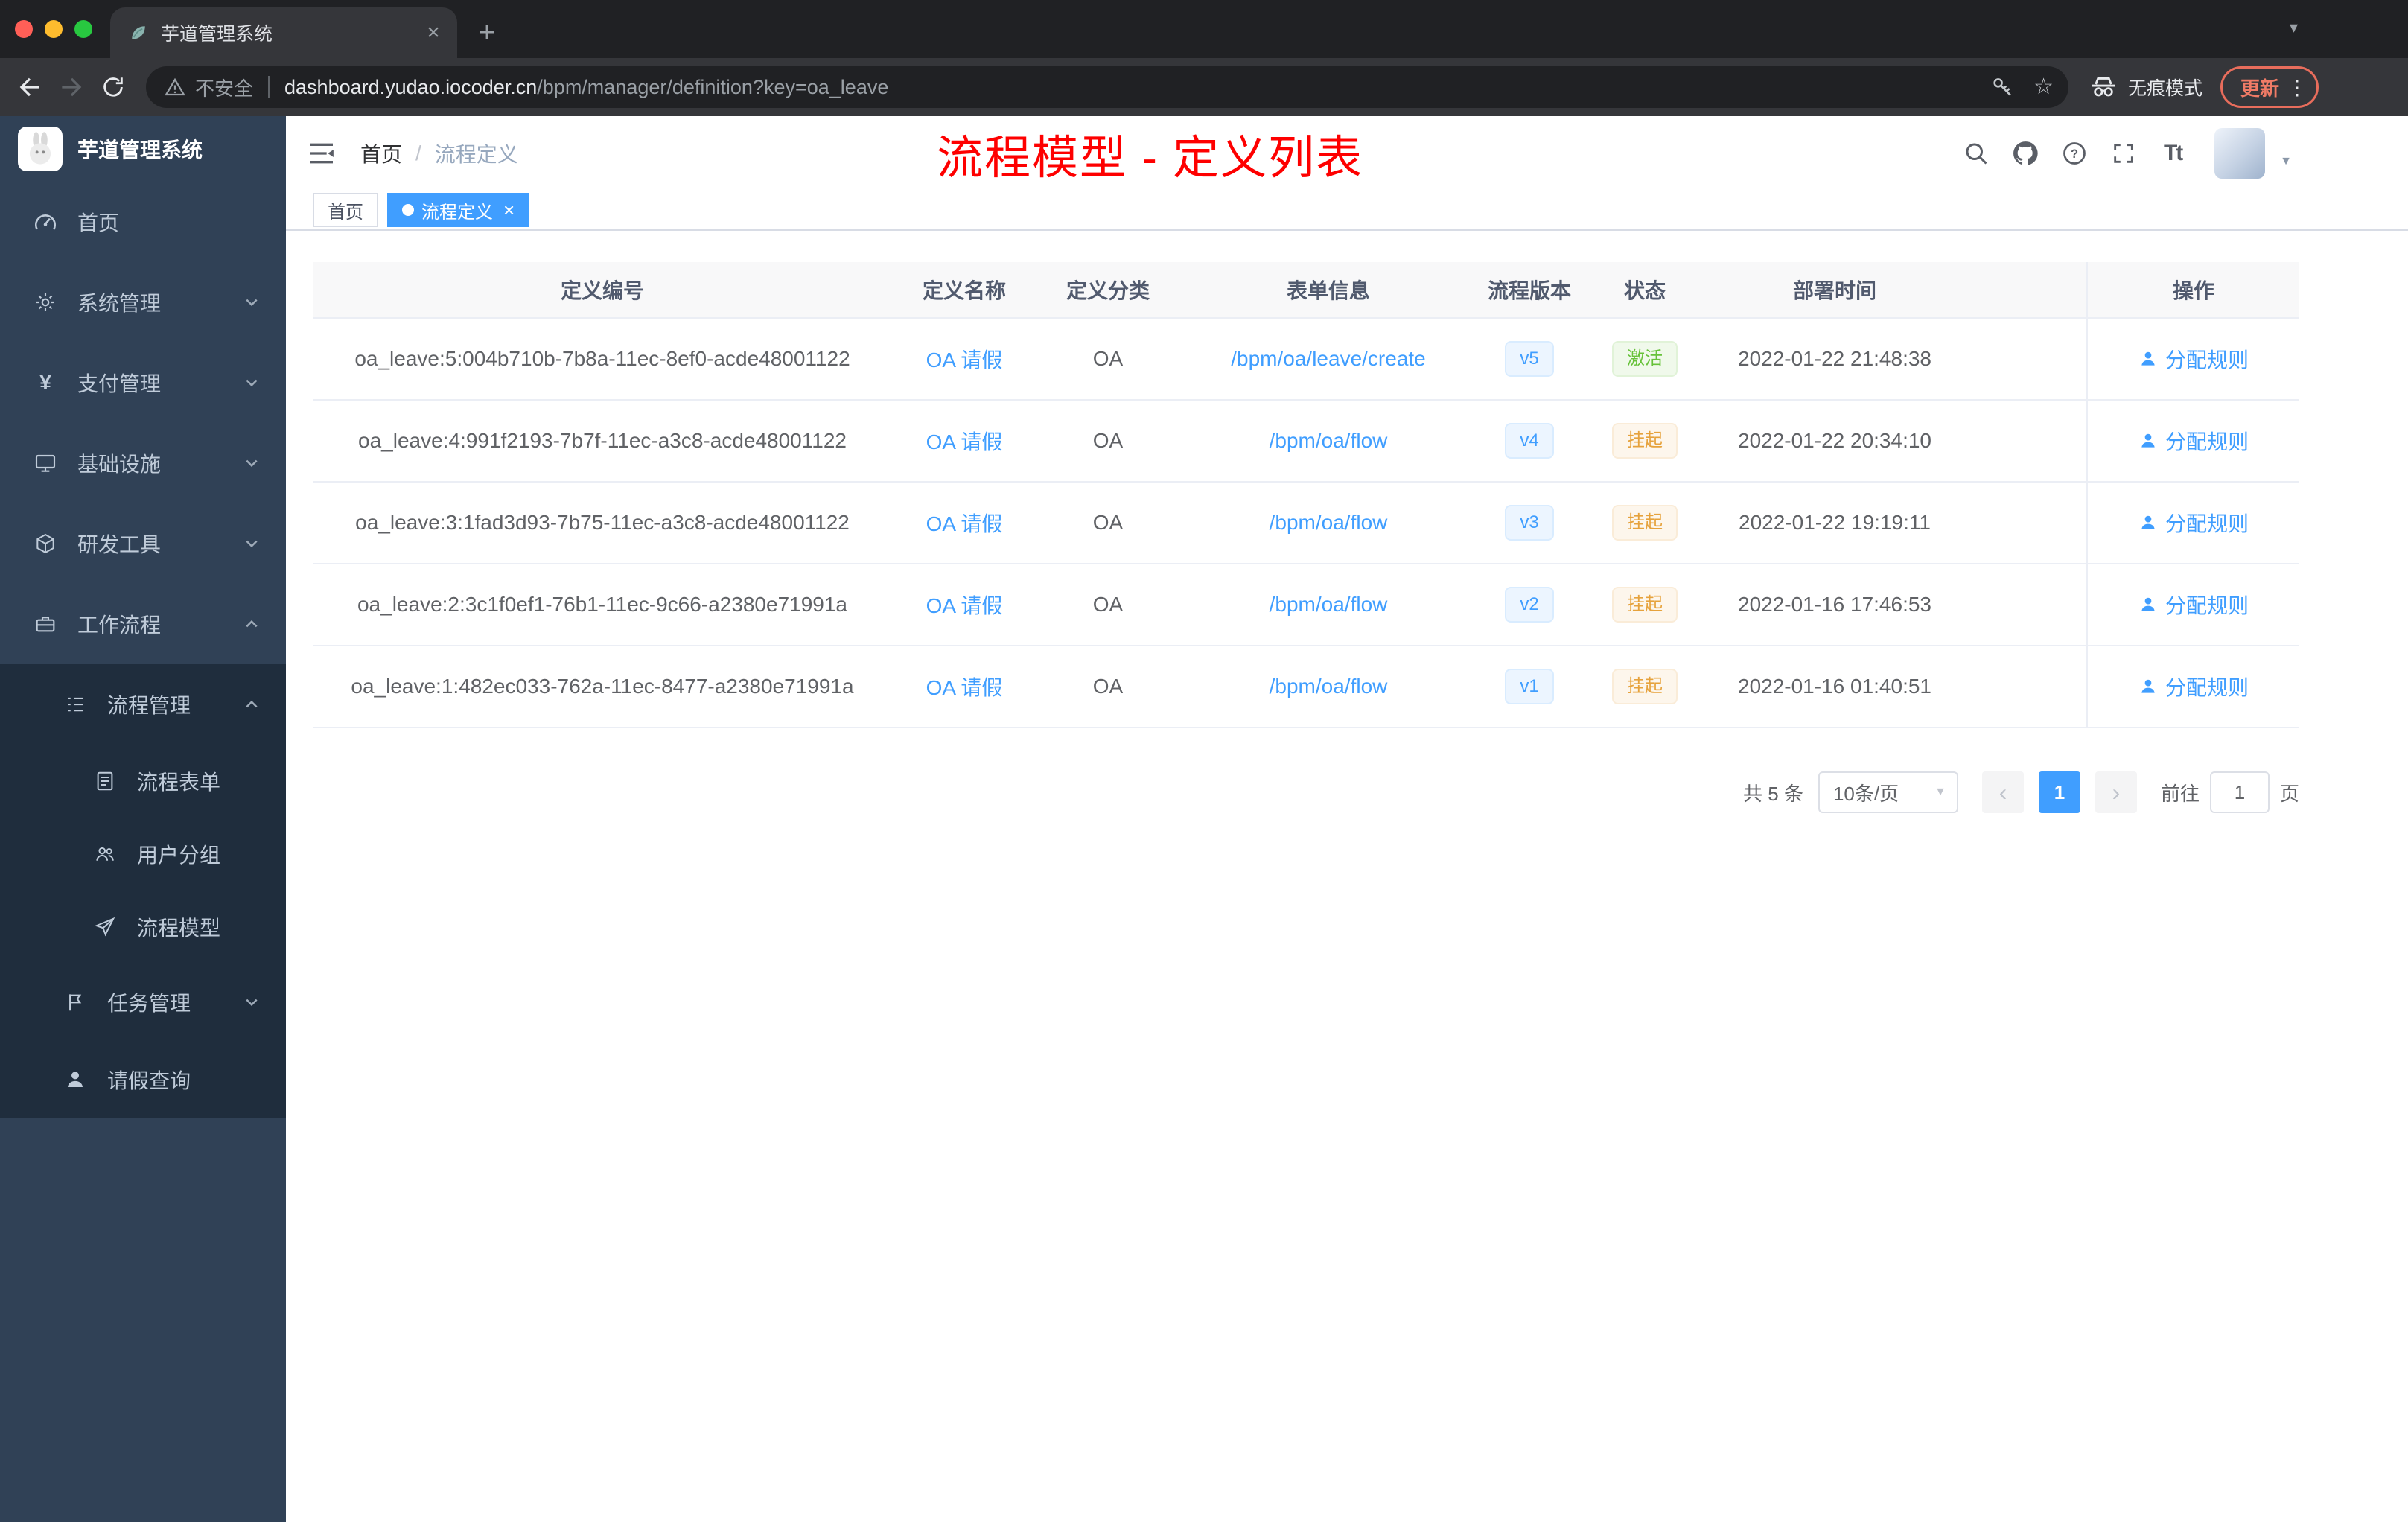 The height and width of the screenshot is (1522, 2408). I want to click on sidebar-item-process-management: 流程管理, so click(143, 704).